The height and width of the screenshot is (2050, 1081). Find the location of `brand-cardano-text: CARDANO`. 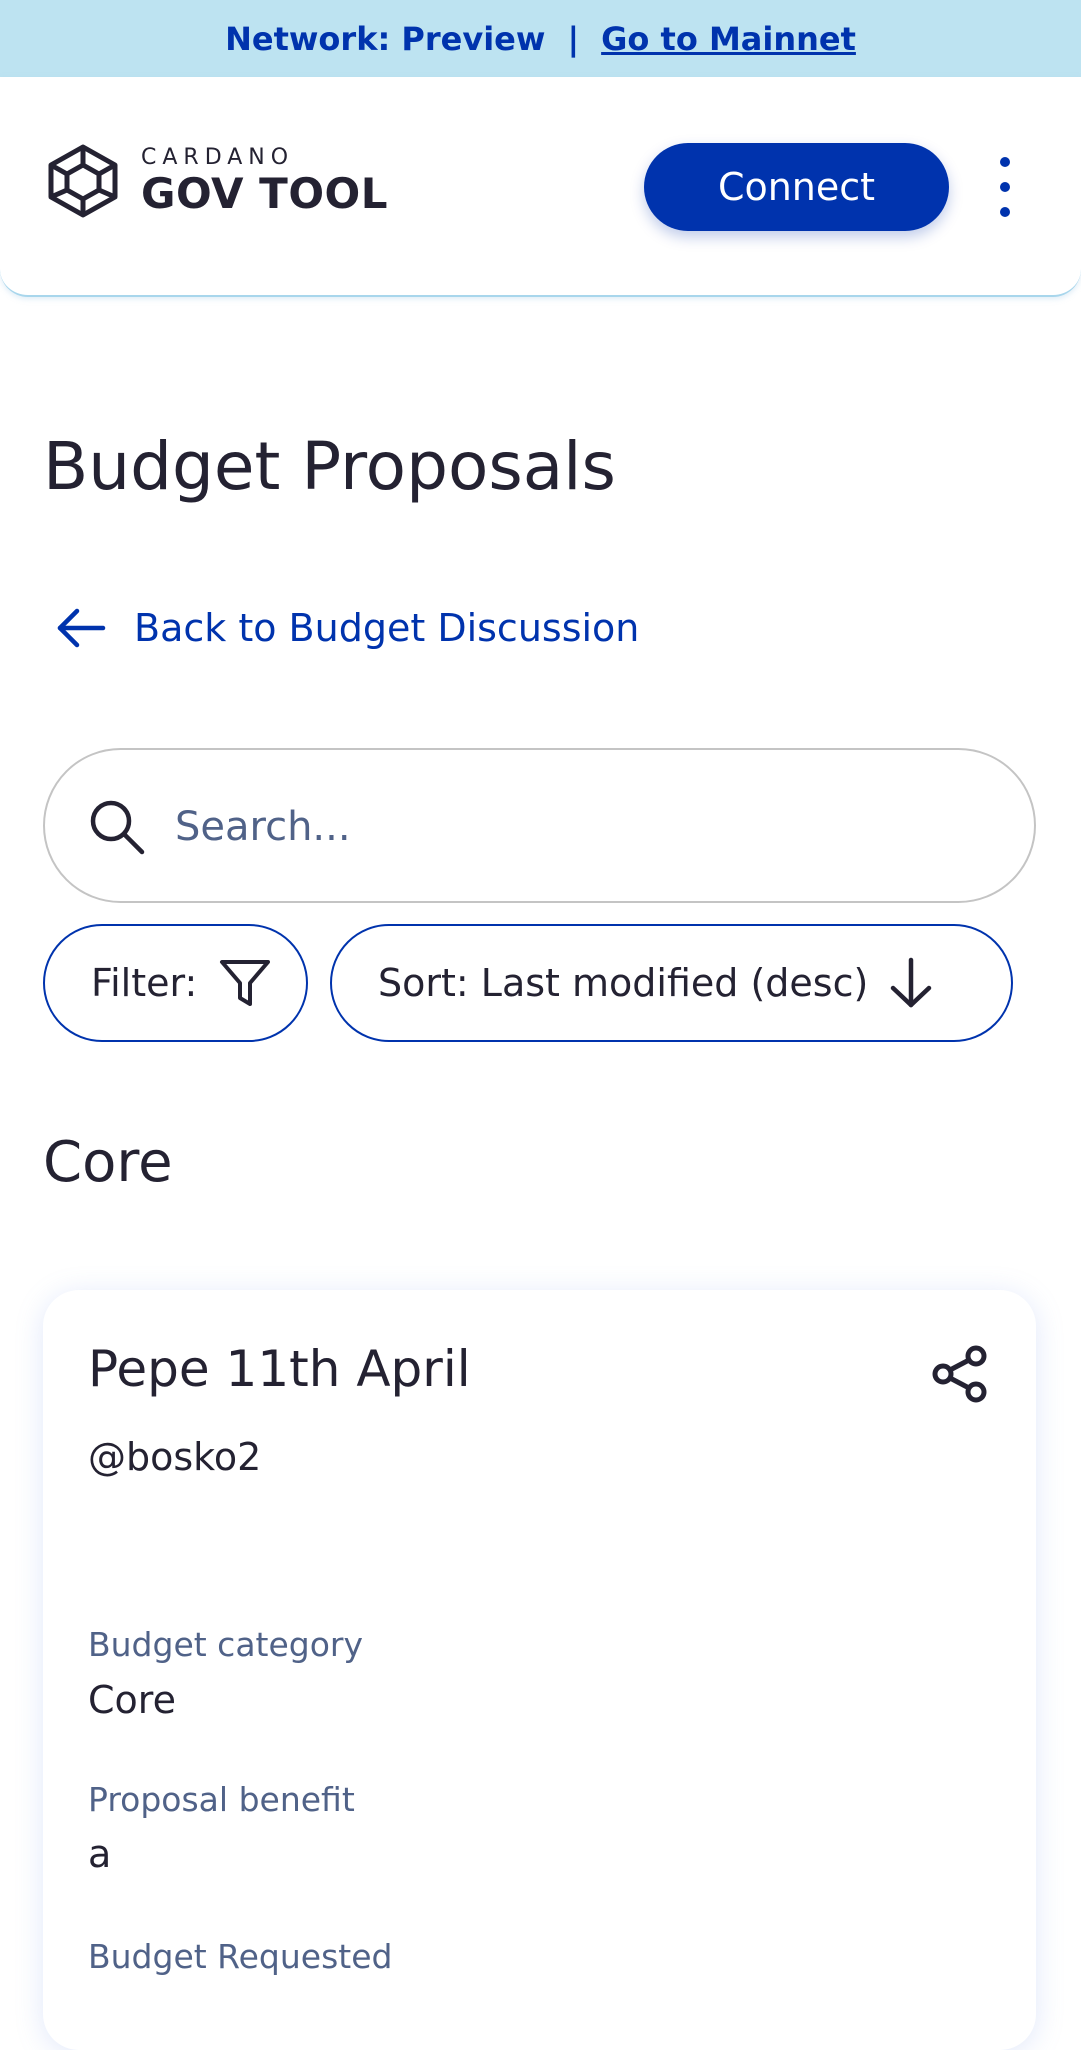

brand-cardano-text: CARDANO is located at coordinates (218, 157).